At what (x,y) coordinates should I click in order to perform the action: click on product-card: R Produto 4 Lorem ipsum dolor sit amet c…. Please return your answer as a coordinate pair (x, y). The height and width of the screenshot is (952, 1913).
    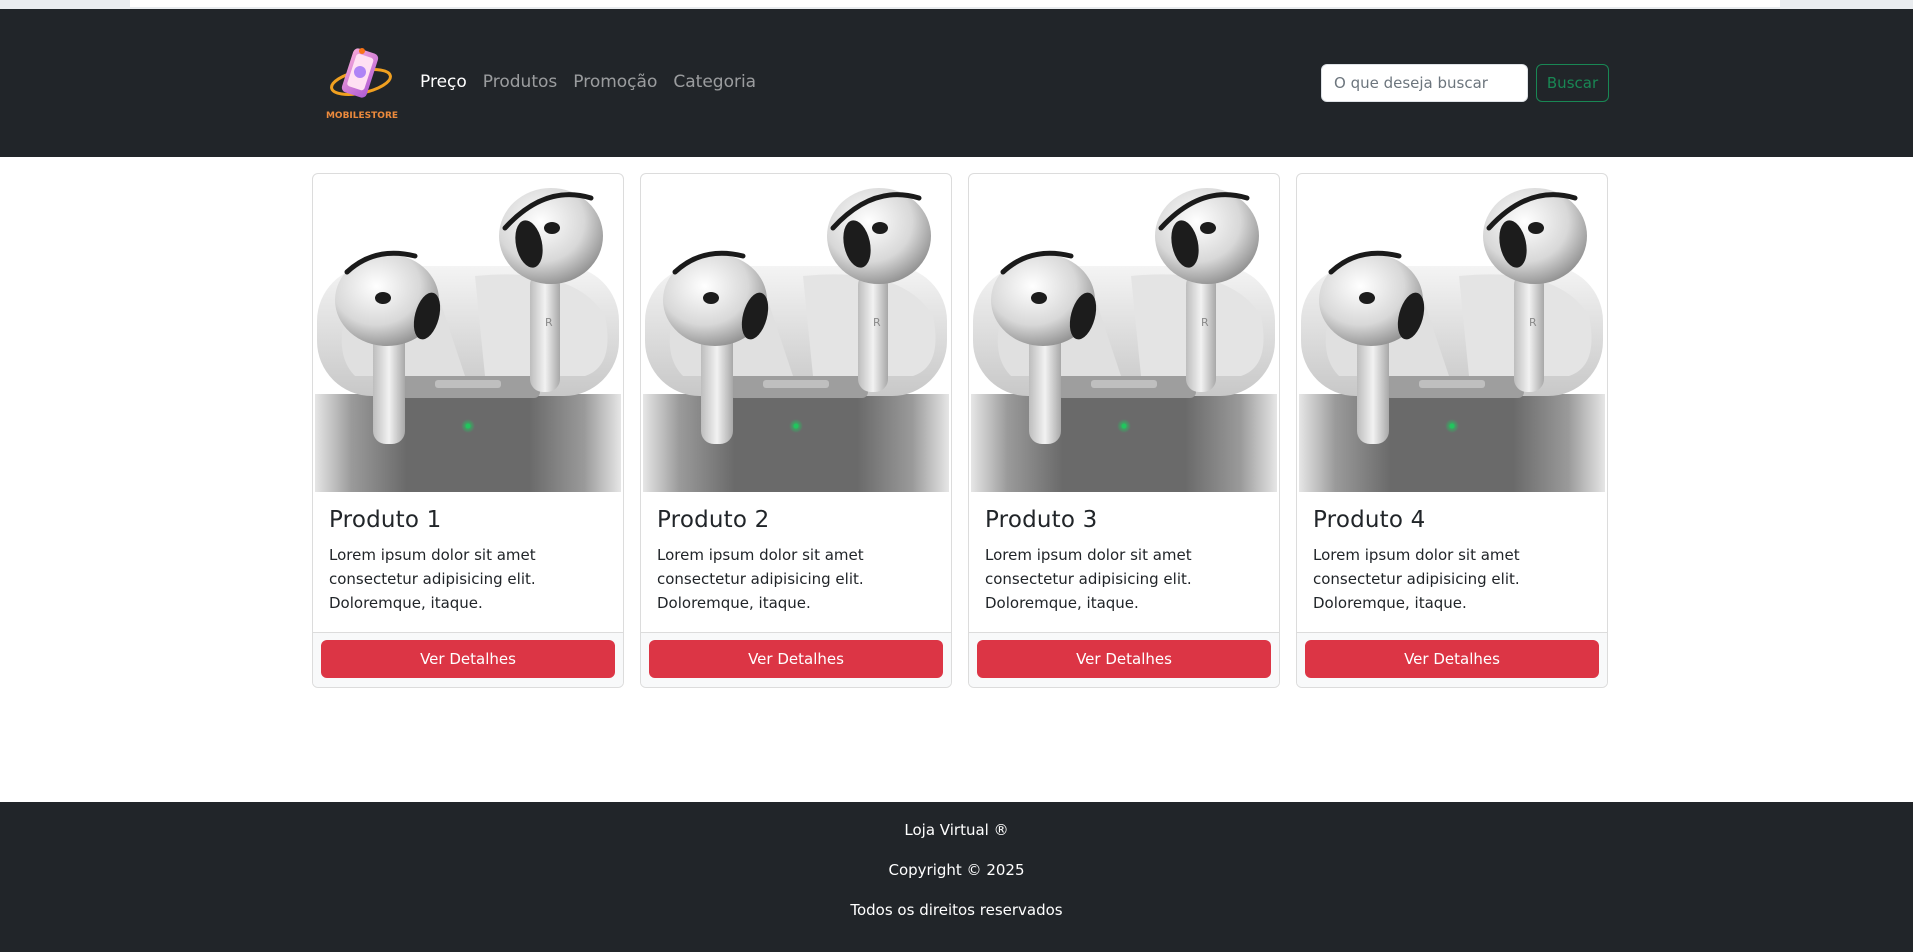
    Looking at the image, I should click on (1452, 430).